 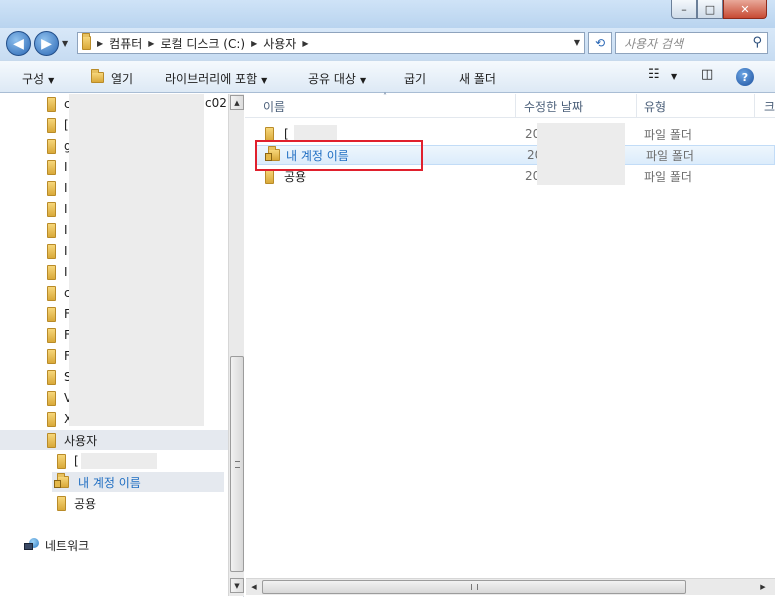 What do you see at coordinates (67, 545) in the screenshot?
I see `tree-item-label: 네트워크` at bounding box center [67, 545].